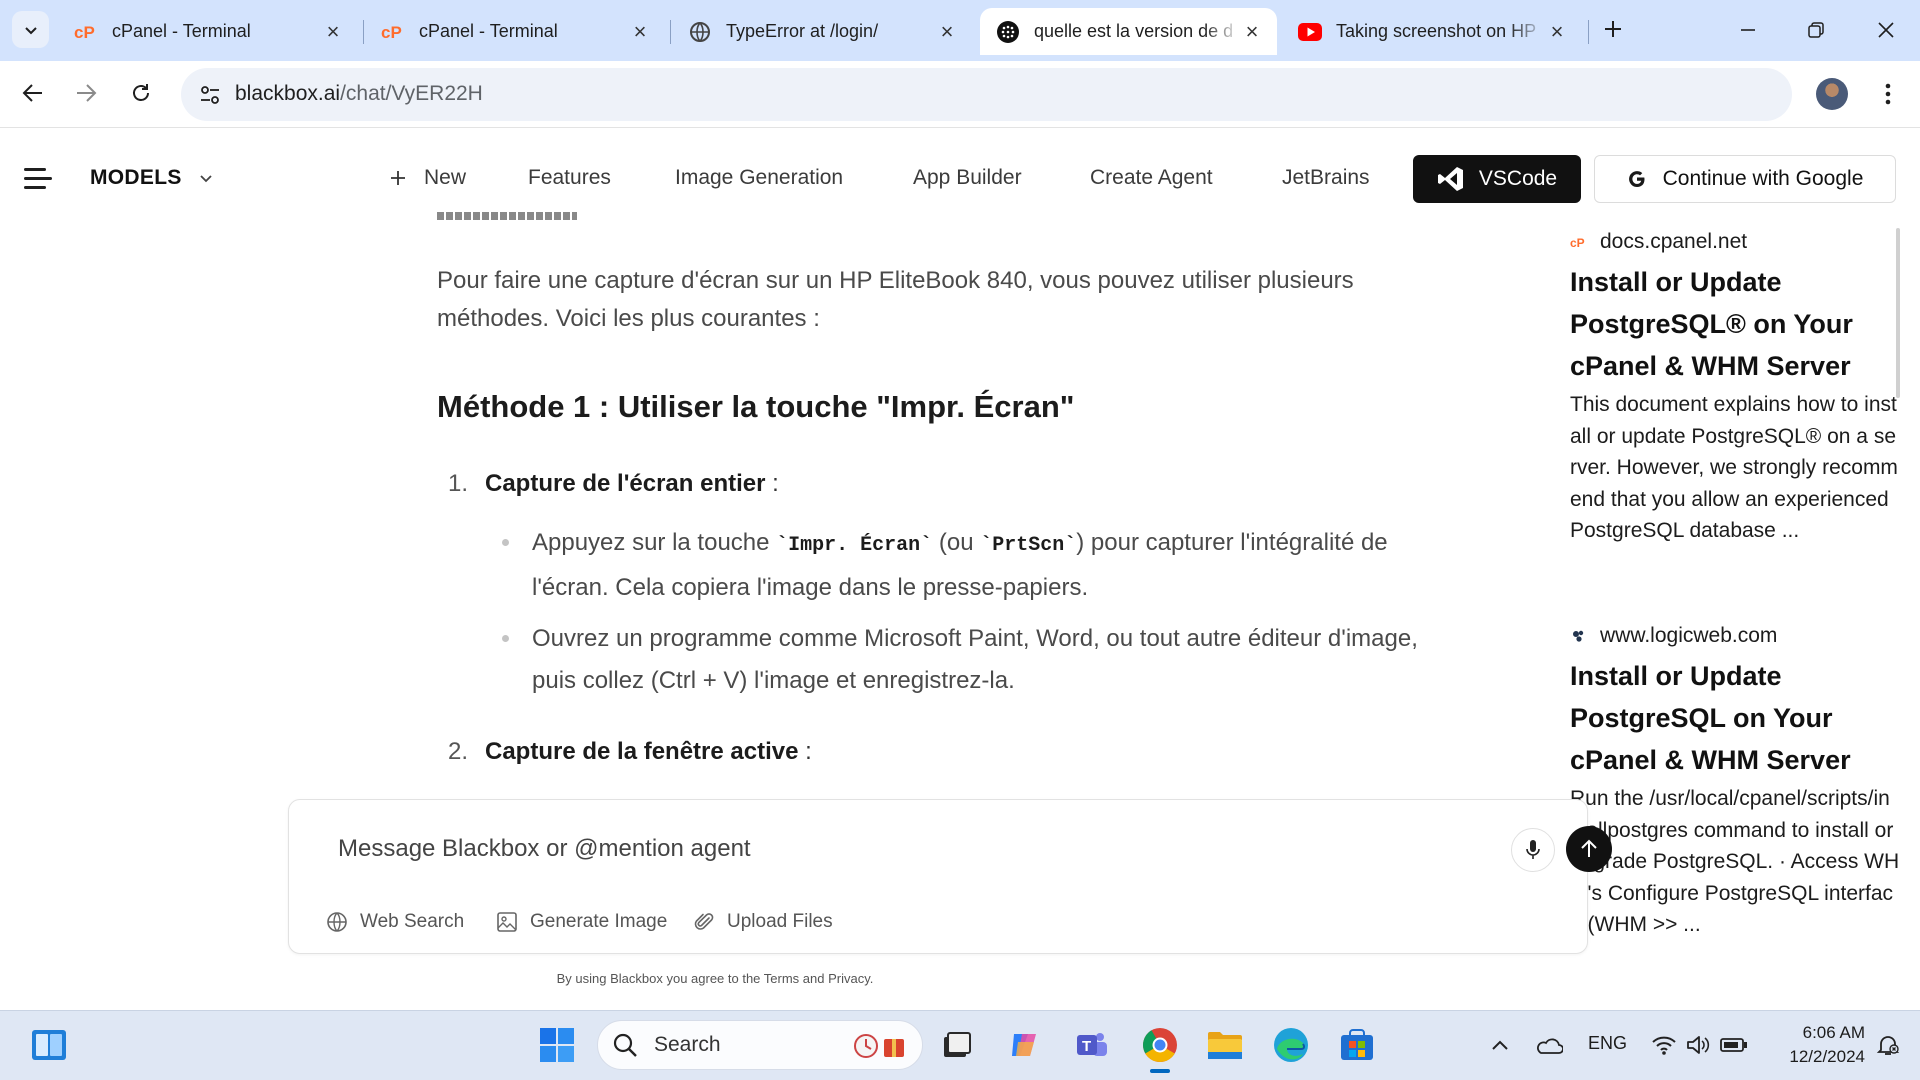  I want to click on edge-icon, so click(1291, 1045).